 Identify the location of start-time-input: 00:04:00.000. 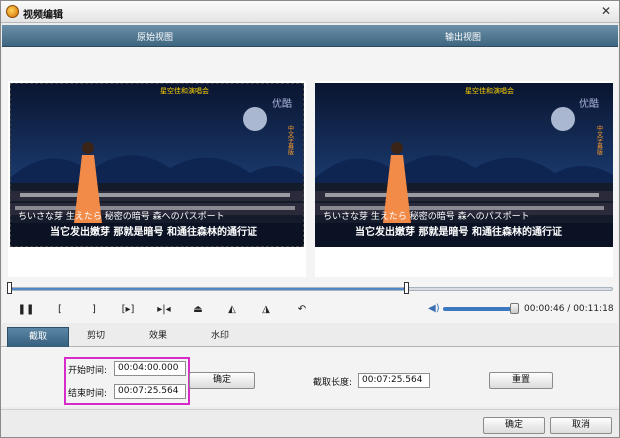
(150, 368).